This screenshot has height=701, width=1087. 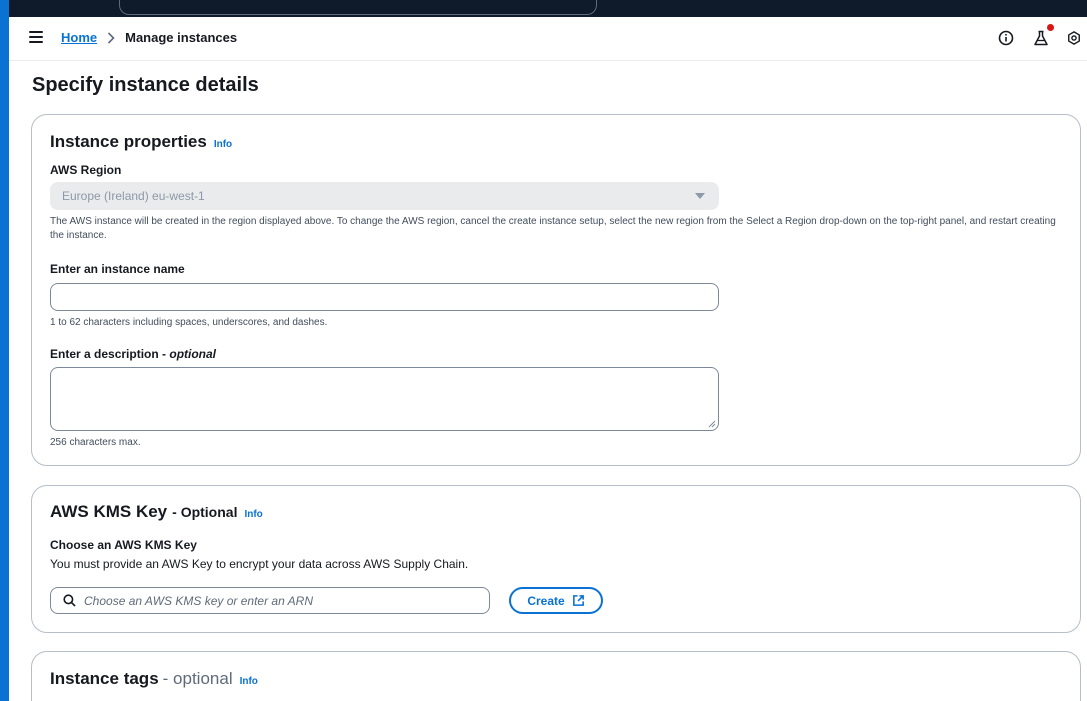 What do you see at coordinates (1050, 27) in the screenshot?
I see `notification-dot` at bounding box center [1050, 27].